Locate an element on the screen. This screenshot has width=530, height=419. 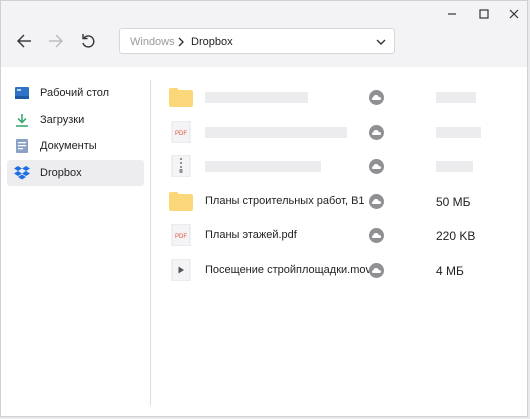
list-item: Планы строительных работ, В1 50 МБ is located at coordinates (340, 201).